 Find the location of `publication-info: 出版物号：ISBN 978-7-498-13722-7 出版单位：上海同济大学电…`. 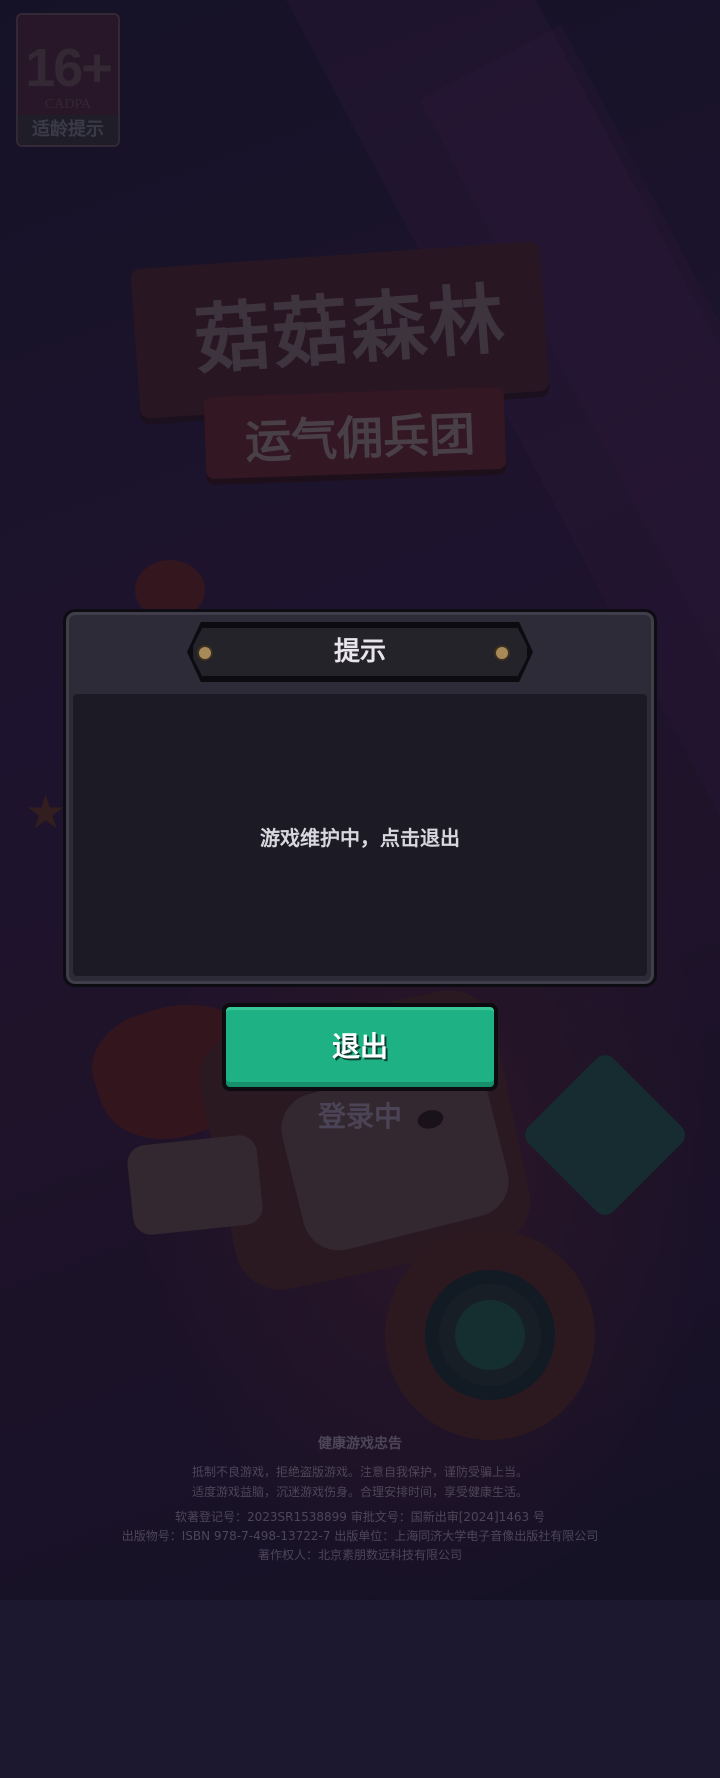

publication-info: 出版物号：ISBN 978-7-498-13722-7 出版单位：上海同济大学电… is located at coordinates (360, 1536).